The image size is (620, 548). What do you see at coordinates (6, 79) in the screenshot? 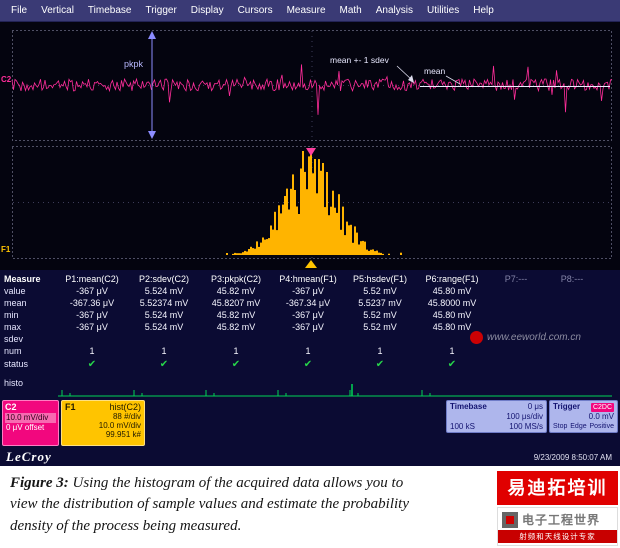
I see `c2-channel-label: C2` at bounding box center [6, 79].